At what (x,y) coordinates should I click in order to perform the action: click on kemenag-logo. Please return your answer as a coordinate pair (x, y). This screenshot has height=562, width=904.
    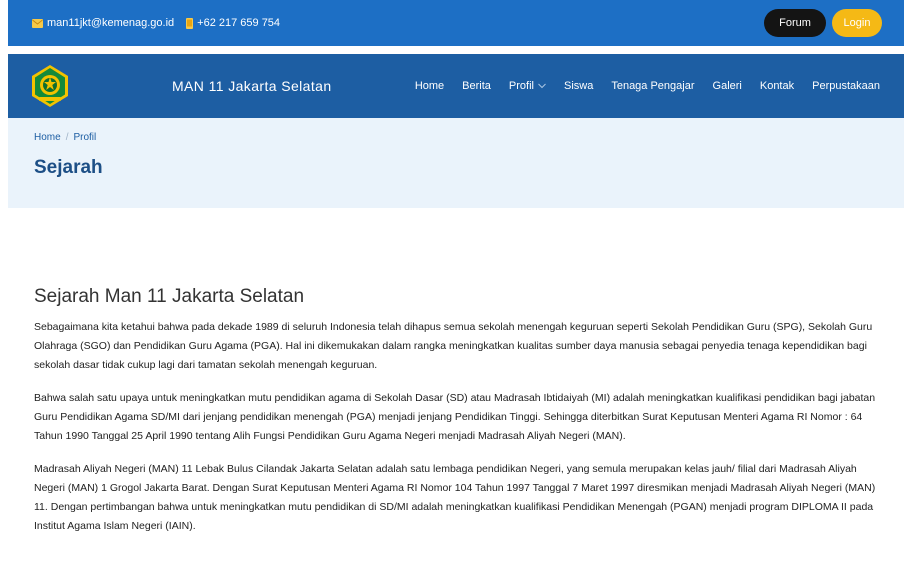
    Looking at the image, I should click on (50, 86).